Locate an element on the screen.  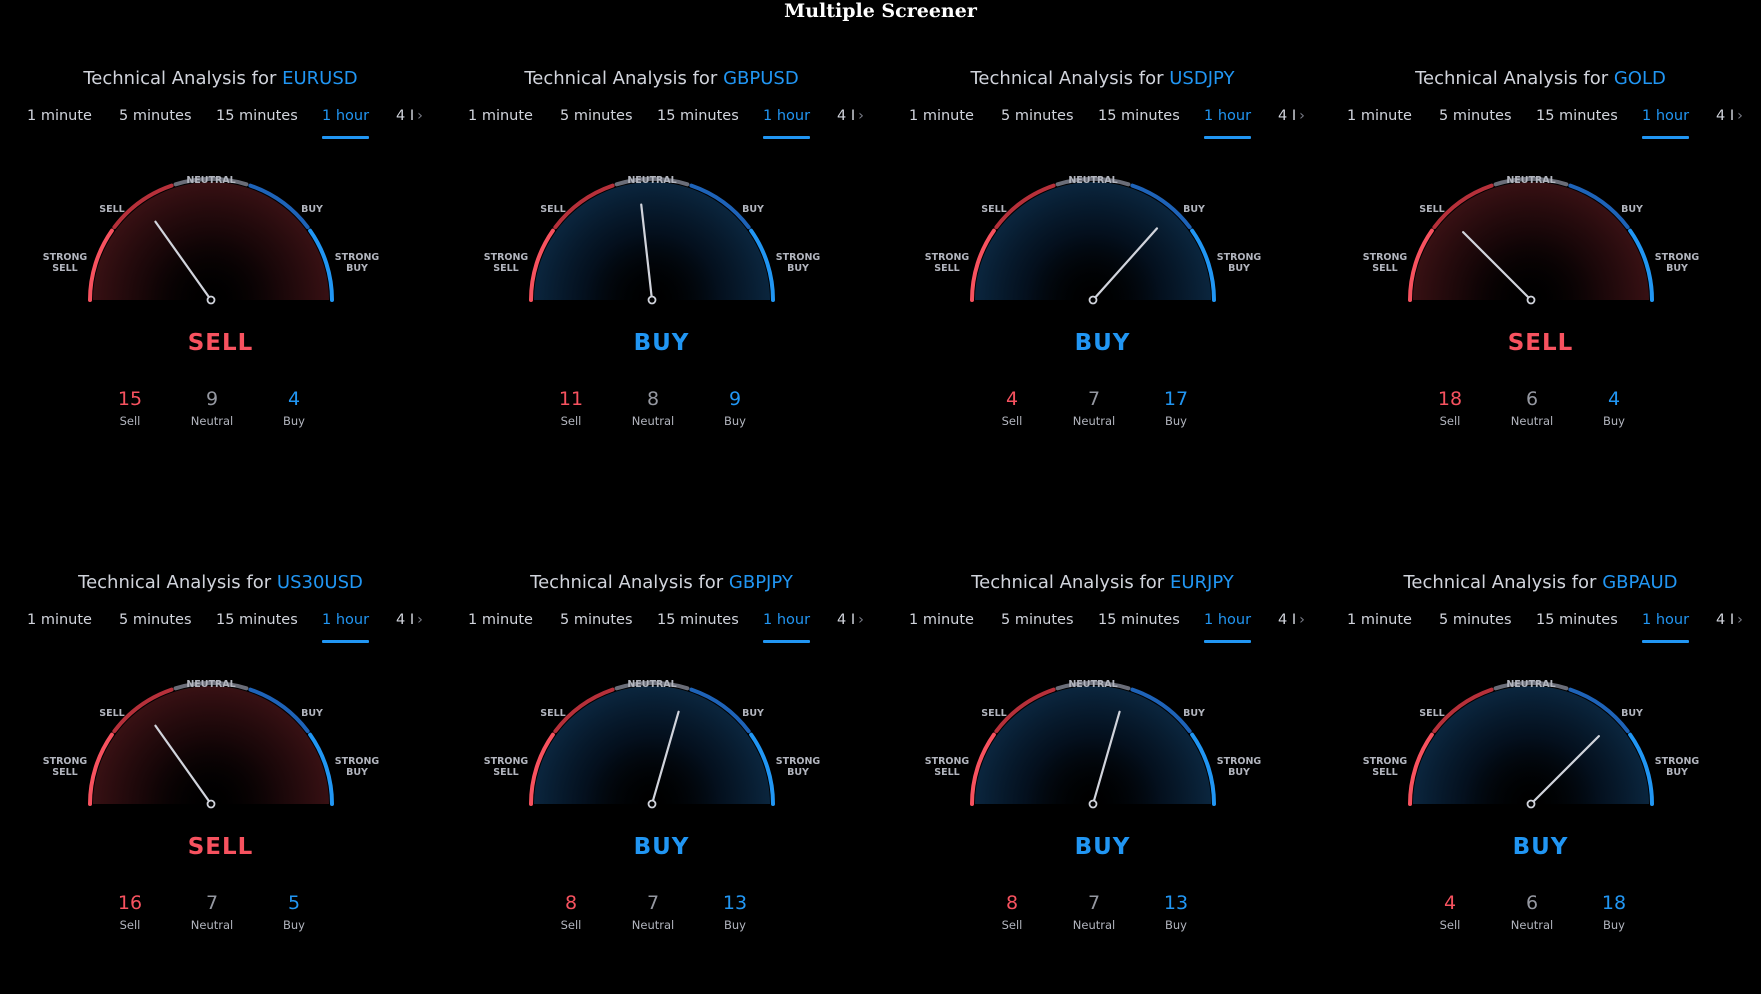
counter-sell-value: 4 is located at coordinates (1012, 399).